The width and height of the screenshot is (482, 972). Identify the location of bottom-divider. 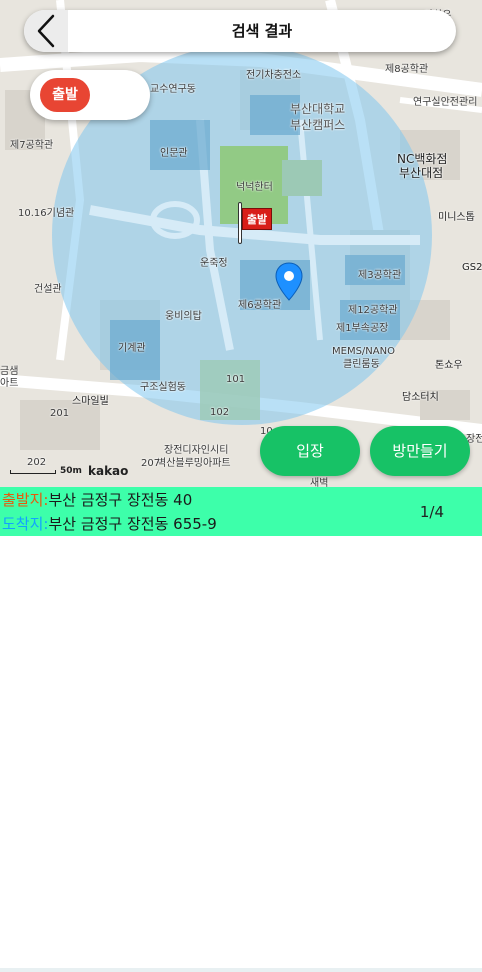
(241, 970).